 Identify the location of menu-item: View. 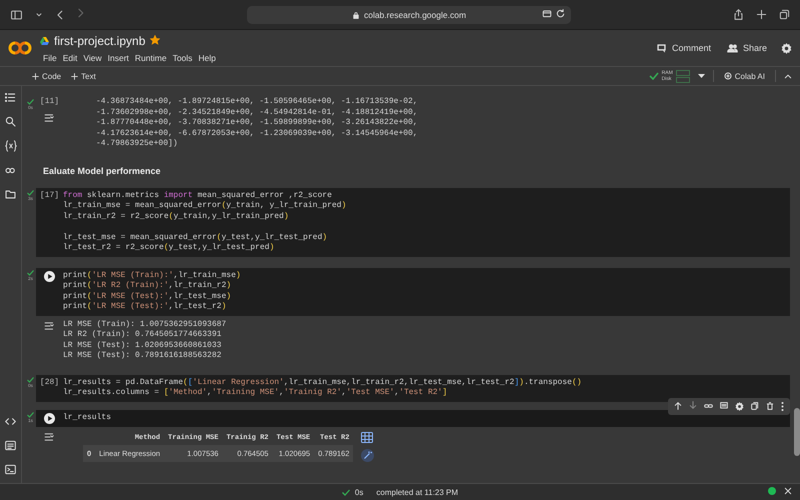
(92, 58).